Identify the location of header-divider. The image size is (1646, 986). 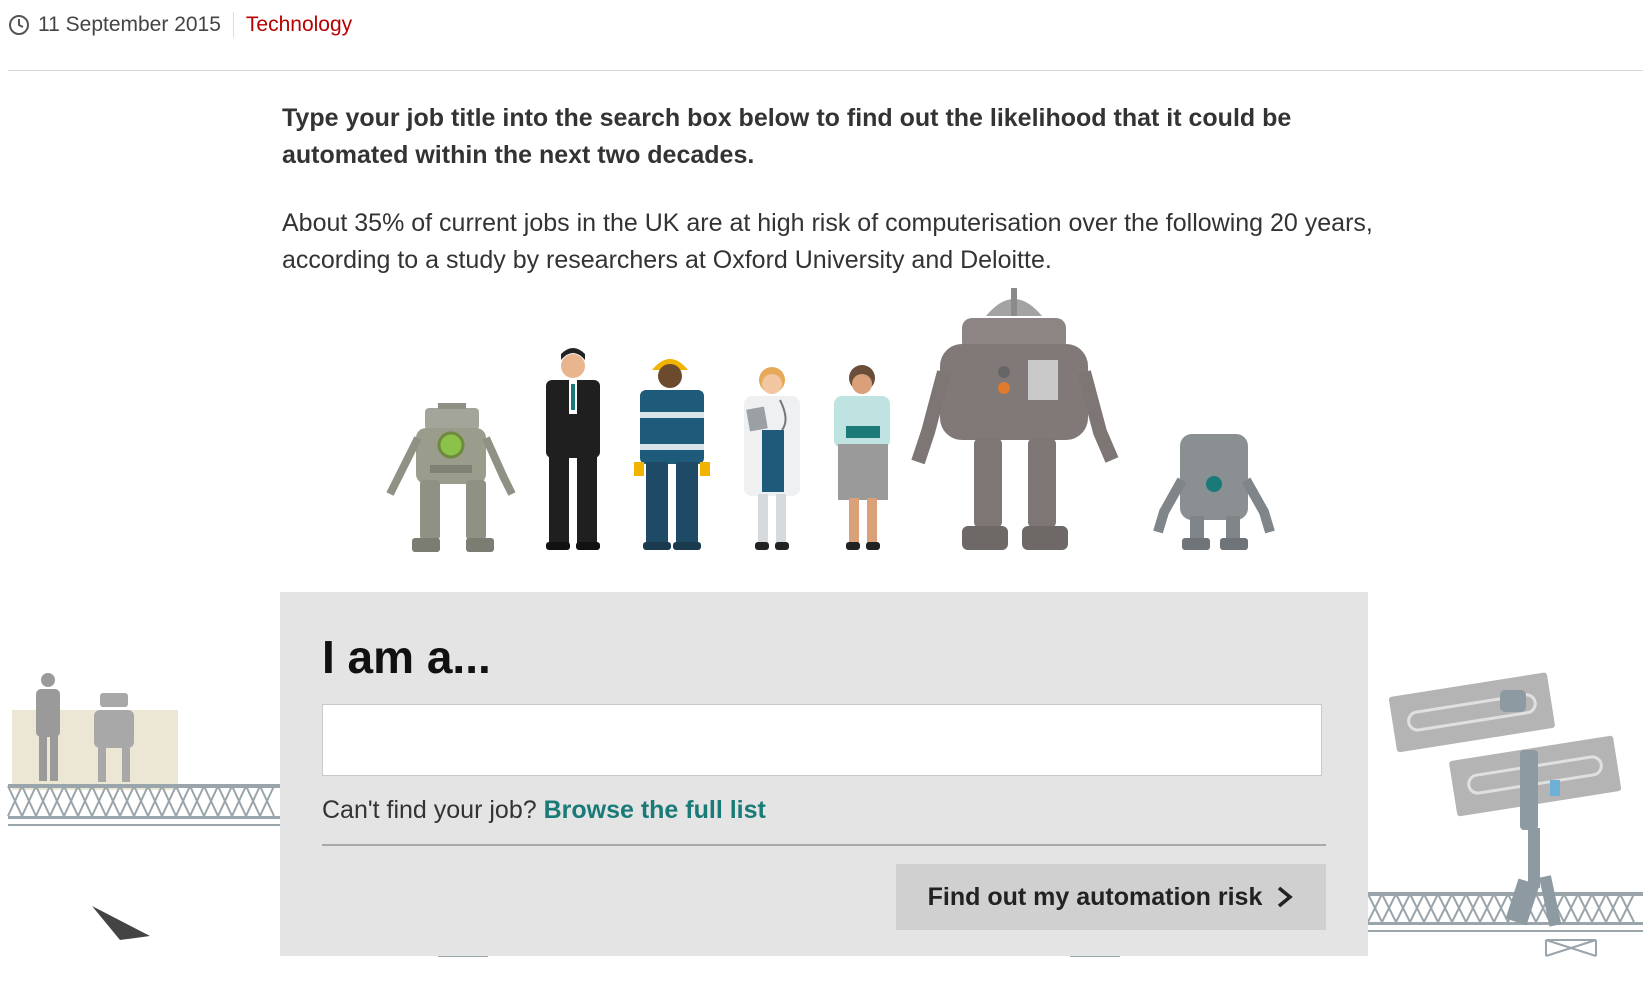
(825, 70).